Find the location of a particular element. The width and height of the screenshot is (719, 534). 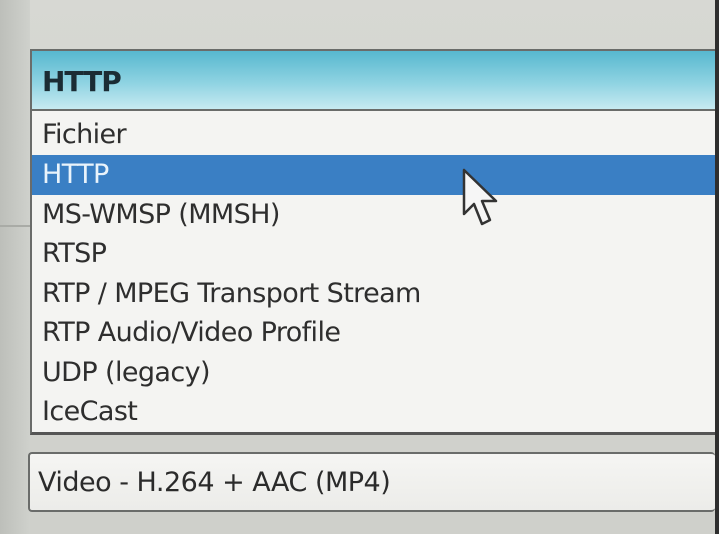

destination-combobox: HTTP is located at coordinates (372, 80).